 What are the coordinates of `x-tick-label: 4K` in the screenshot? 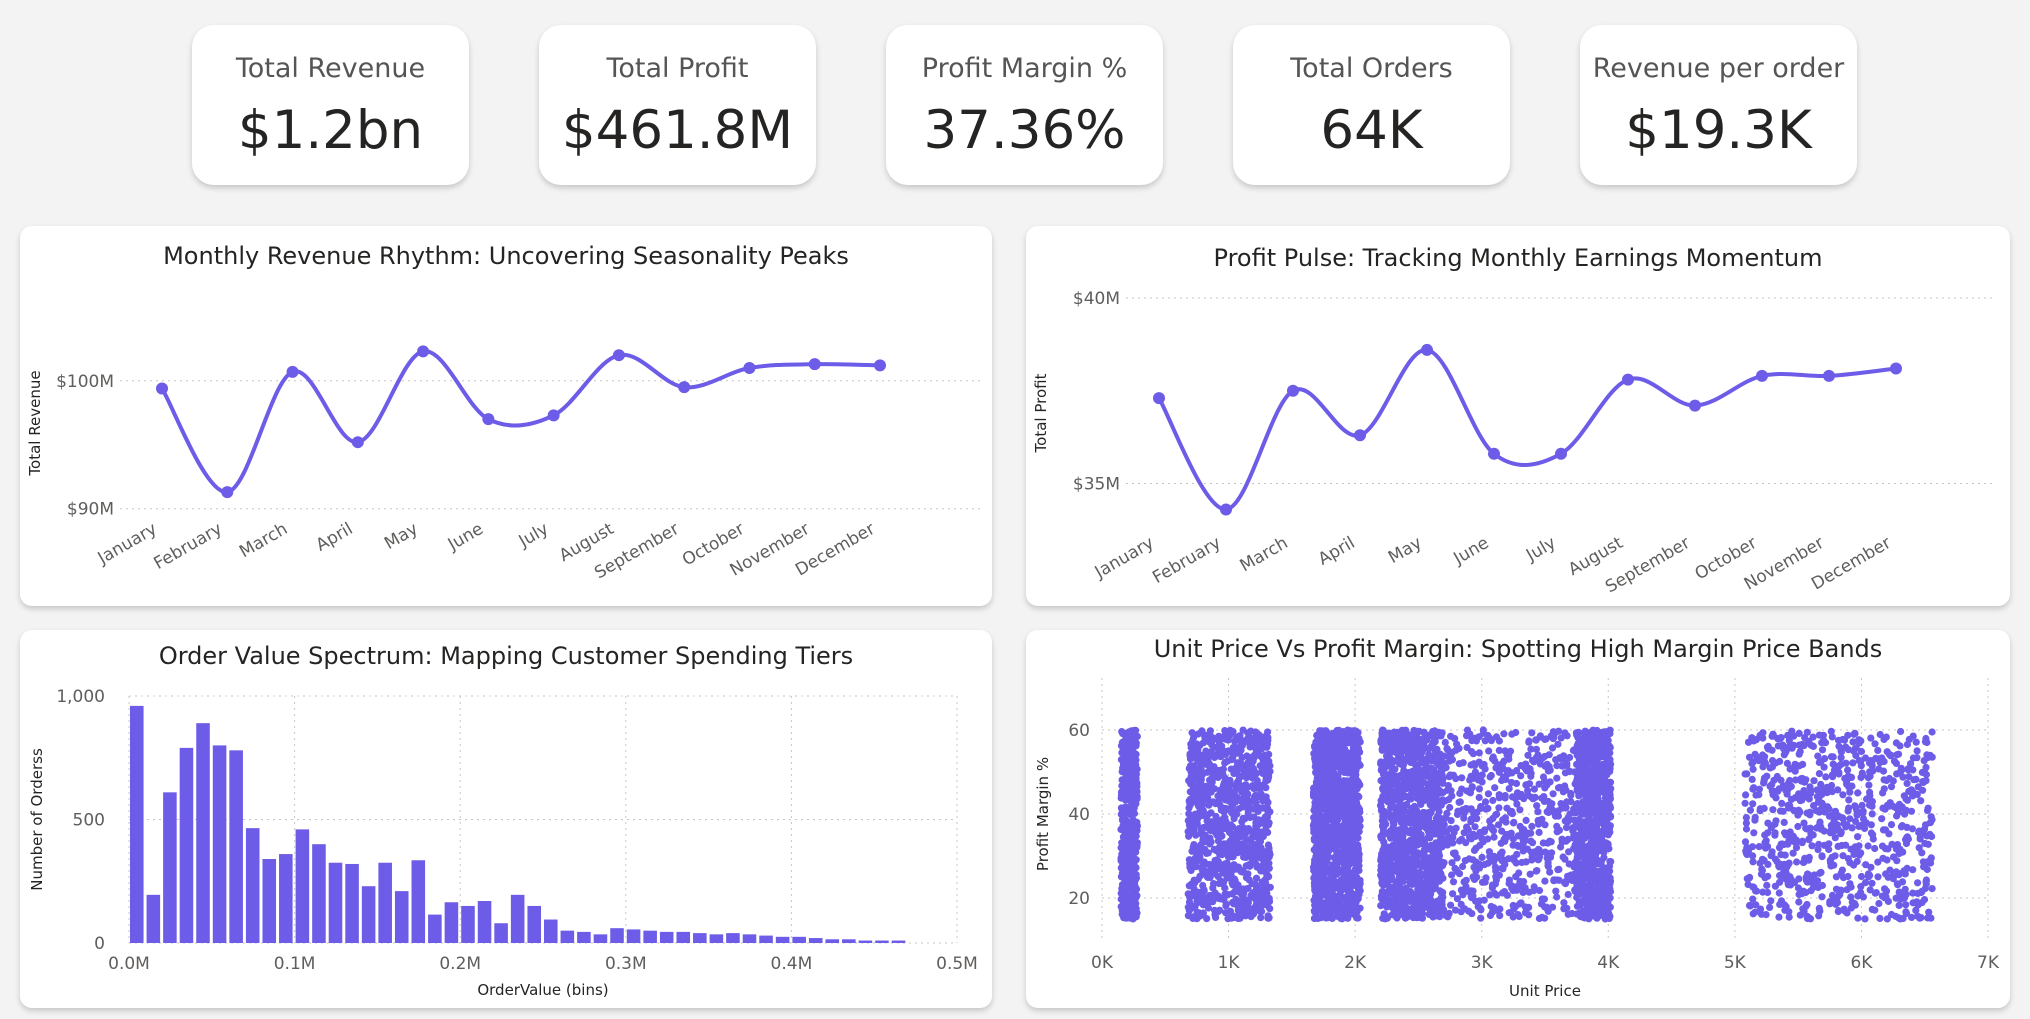 It's located at (1608, 963).